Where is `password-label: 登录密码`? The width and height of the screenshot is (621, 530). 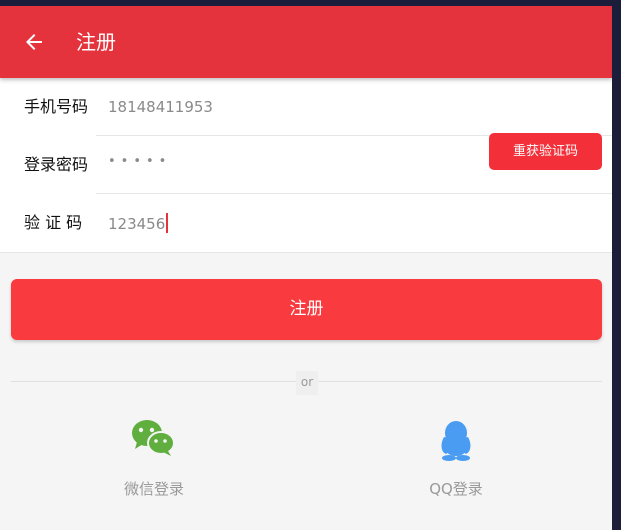
password-label: 登录密码 is located at coordinates (56, 164).